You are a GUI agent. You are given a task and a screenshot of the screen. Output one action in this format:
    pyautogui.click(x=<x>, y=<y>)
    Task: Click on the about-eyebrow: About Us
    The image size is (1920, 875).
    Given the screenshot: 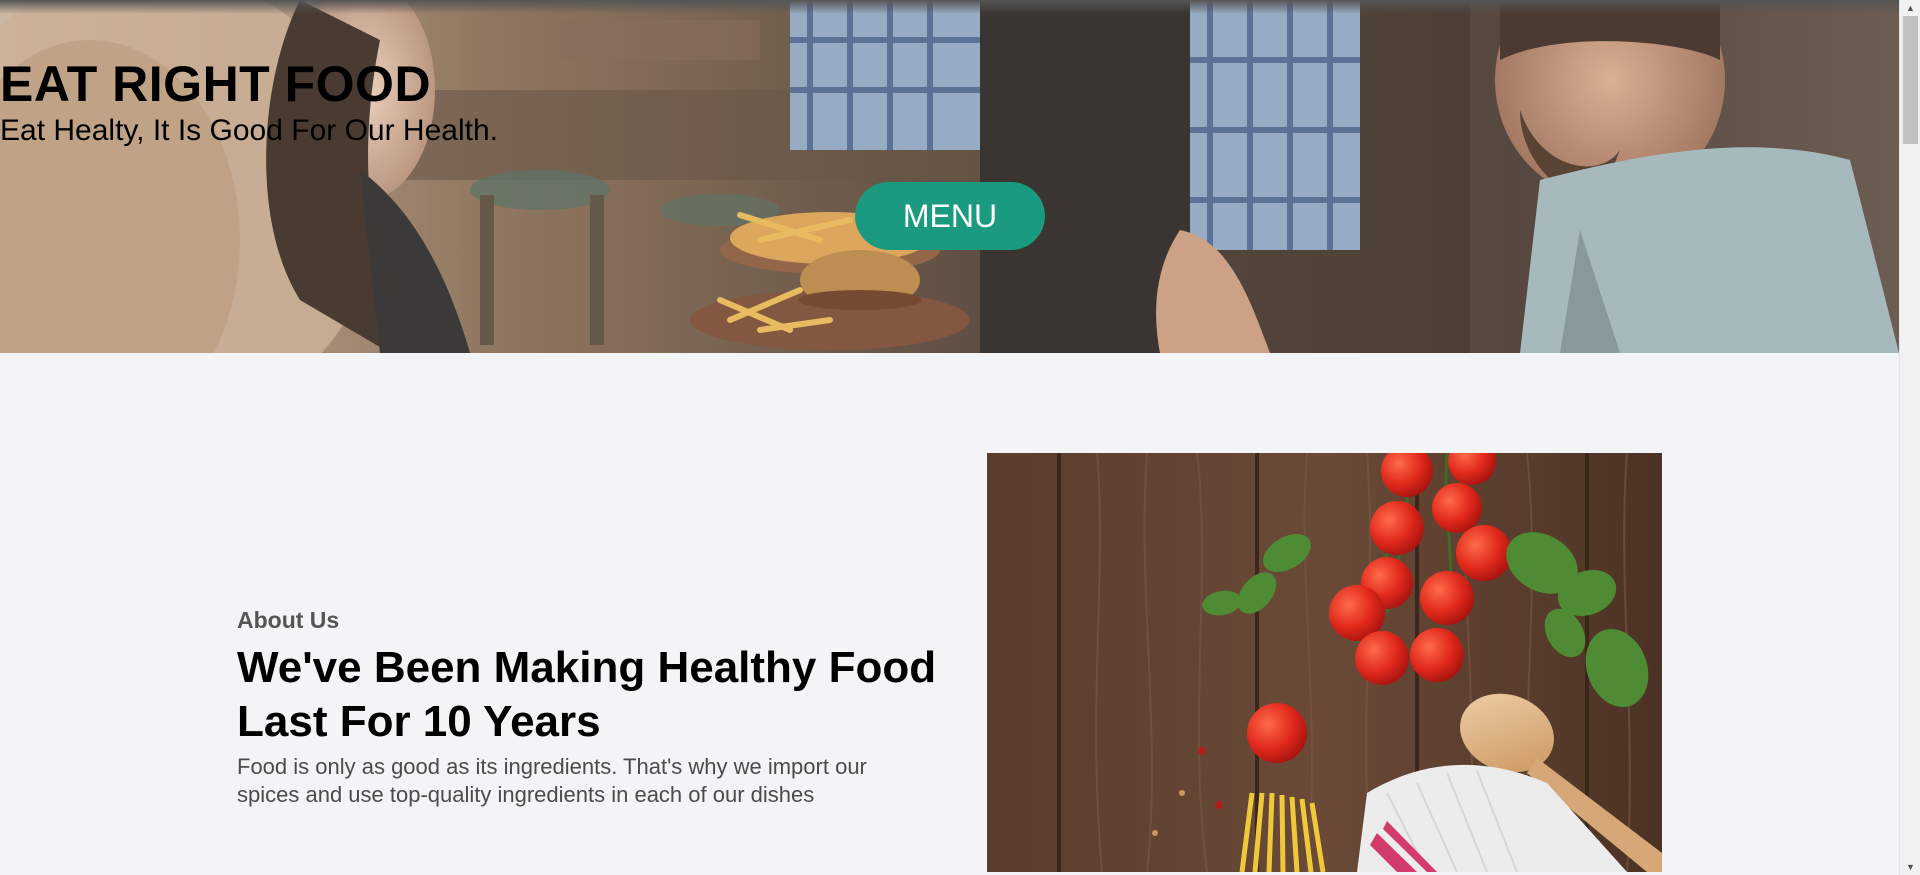 What is the action you would take?
    pyautogui.click(x=288, y=620)
    